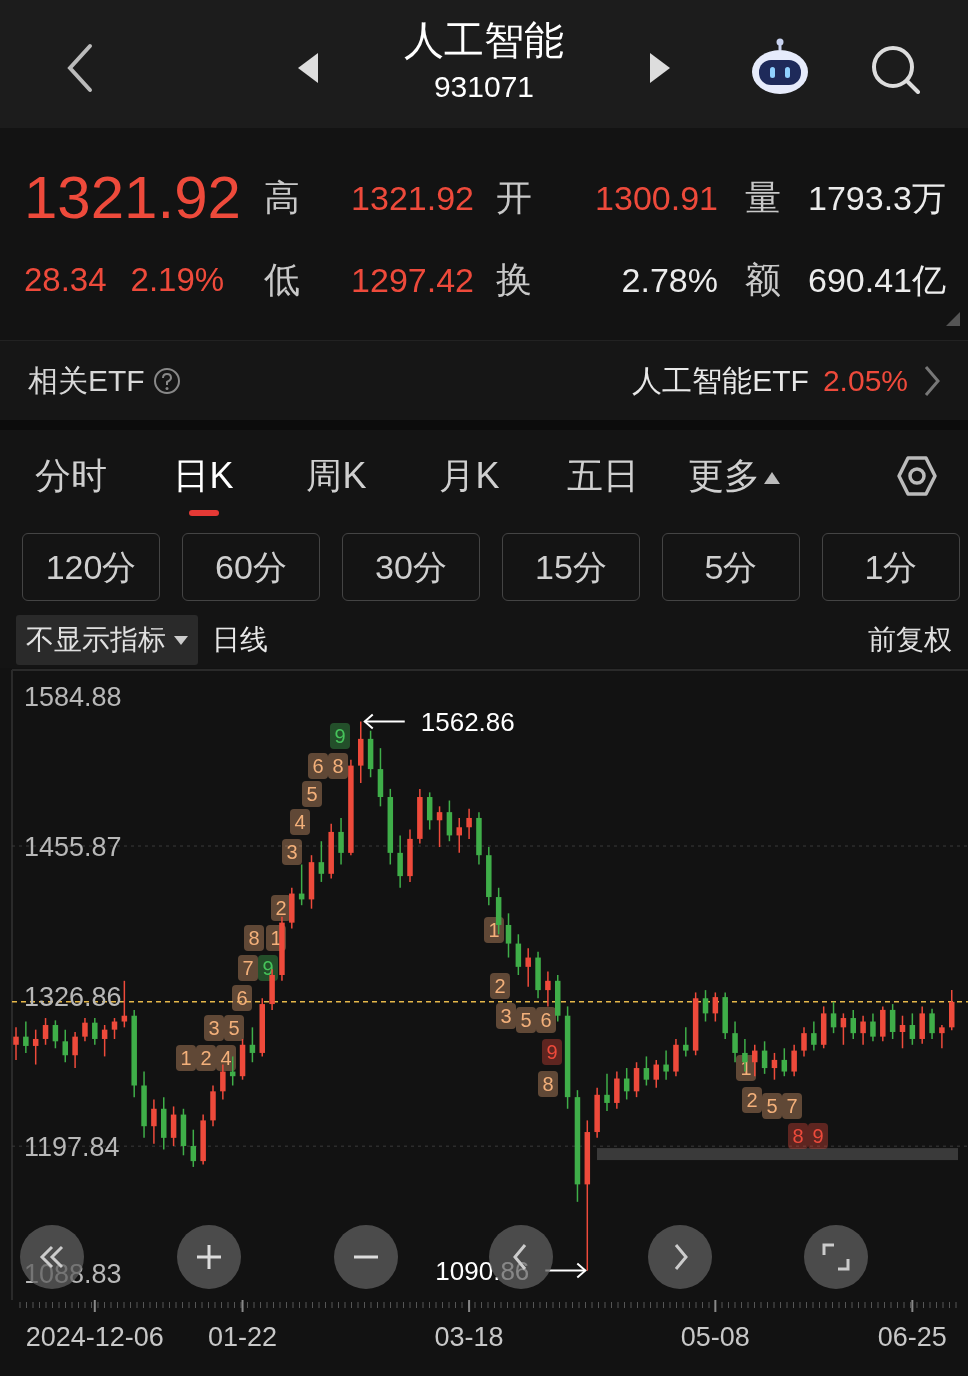 This screenshot has width=968, height=1376. I want to click on sequence-badge: 1, so click(494, 930).